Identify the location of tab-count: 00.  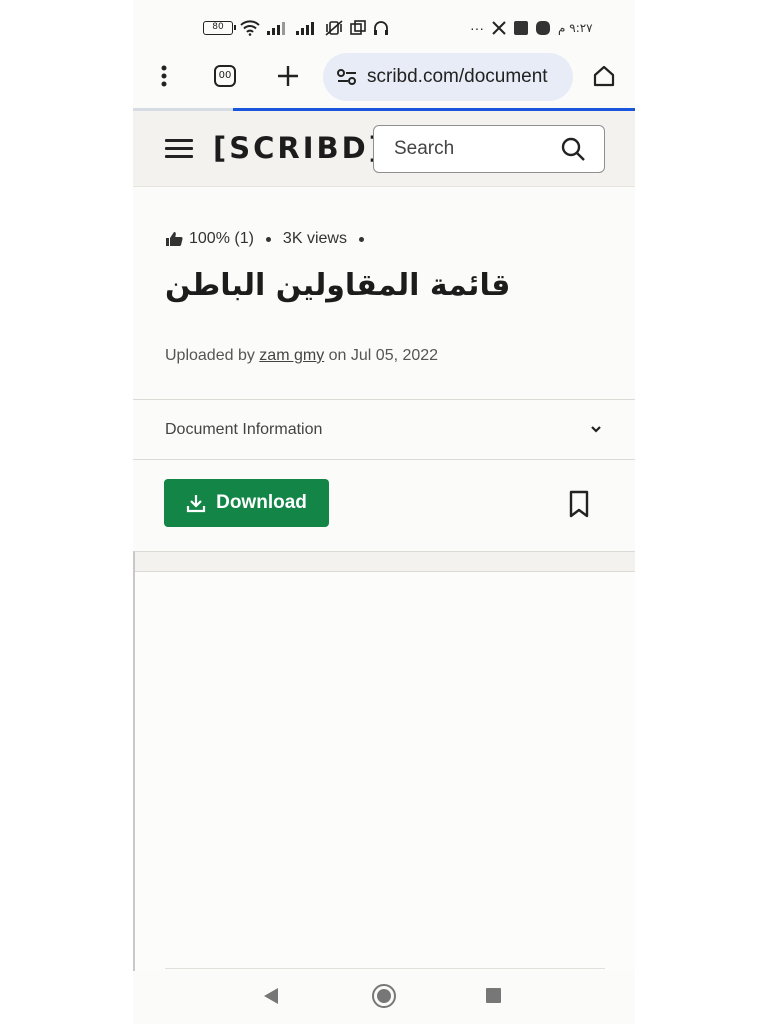
(225, 76).